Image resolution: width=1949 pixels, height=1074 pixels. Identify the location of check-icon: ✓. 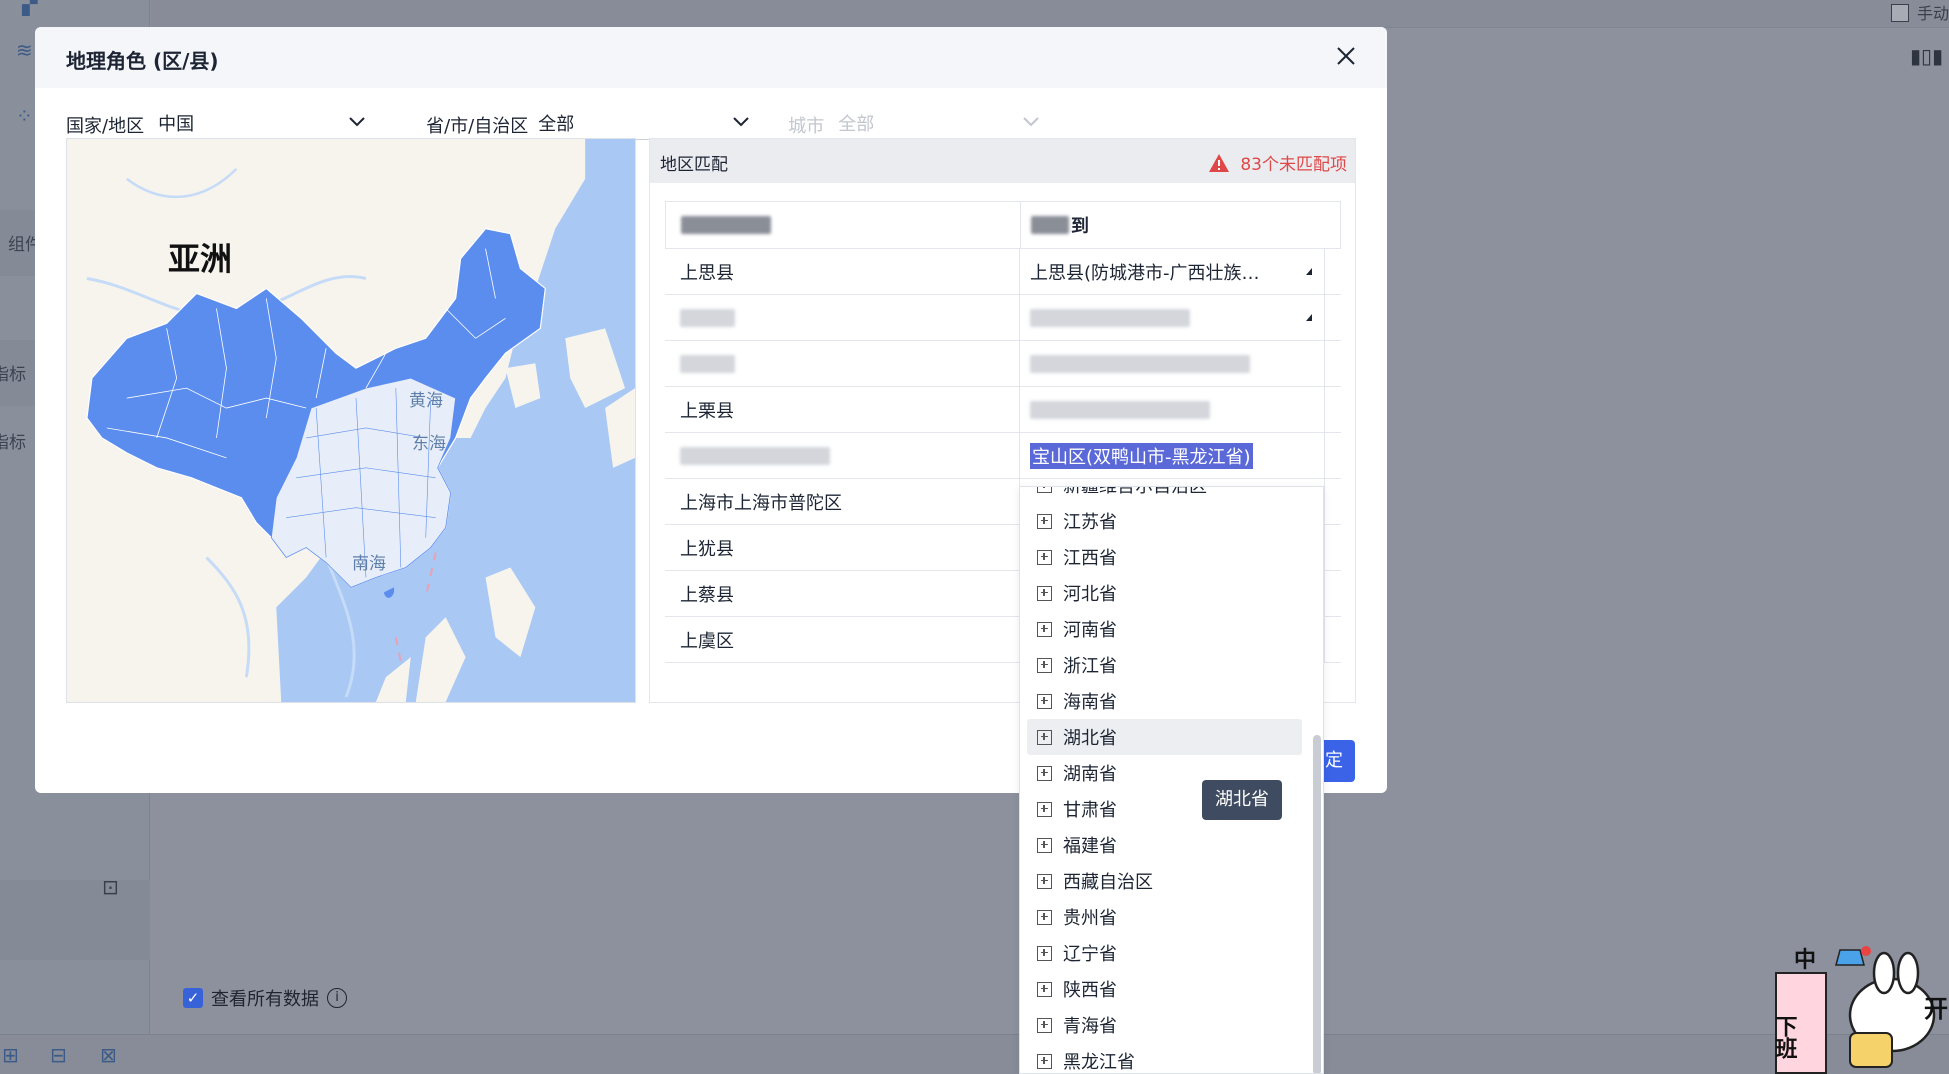
(193, 998).